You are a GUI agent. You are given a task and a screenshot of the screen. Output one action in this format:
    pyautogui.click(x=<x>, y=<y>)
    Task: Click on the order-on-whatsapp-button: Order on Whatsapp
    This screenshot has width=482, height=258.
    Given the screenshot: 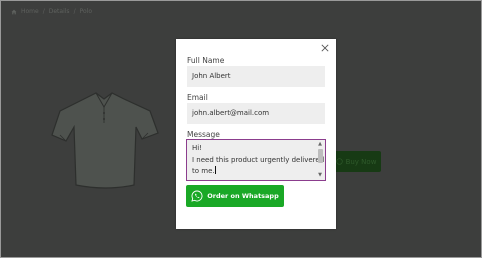 What is the action you would take?
    pyautogui.click(x=235, y=196)
    